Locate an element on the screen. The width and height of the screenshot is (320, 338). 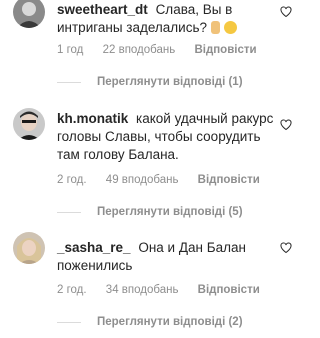
comment-username: sweetheart_dt is located at coordinates (102, 9).